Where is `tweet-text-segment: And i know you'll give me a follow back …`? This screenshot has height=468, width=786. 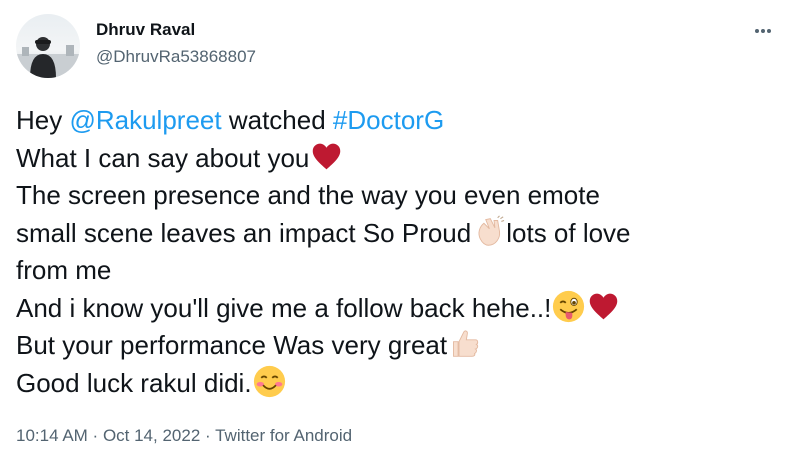 tweet-text-segment: And i know you'll give me a follow back … is located at coordinates (284, 307).